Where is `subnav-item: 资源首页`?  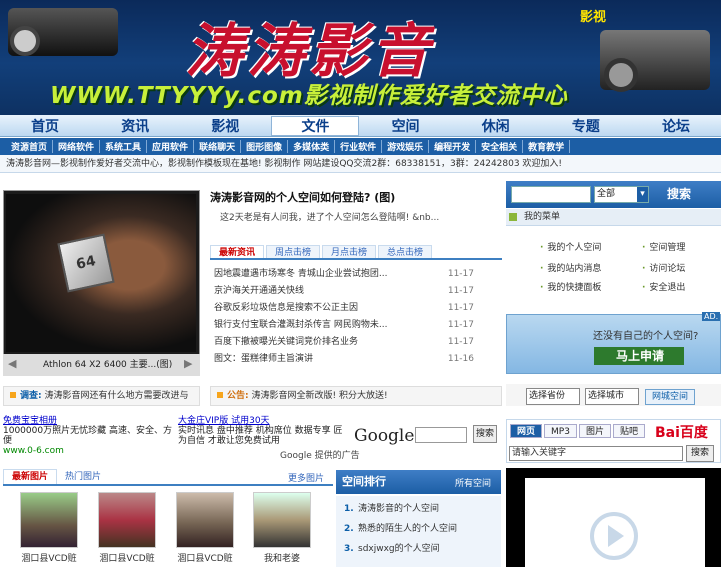 subnav-item: 资源首页 is located at coordinates (30, 146).